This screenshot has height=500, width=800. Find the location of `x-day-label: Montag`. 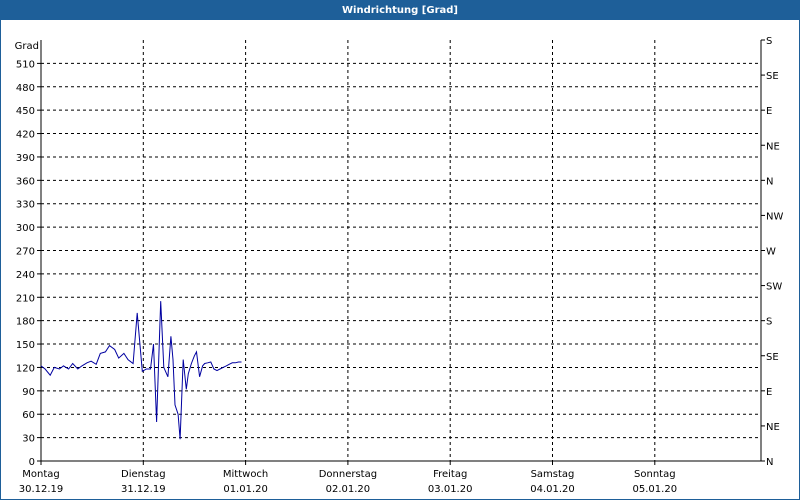

x-day-label: Montag is located at coordinates (40, 474).